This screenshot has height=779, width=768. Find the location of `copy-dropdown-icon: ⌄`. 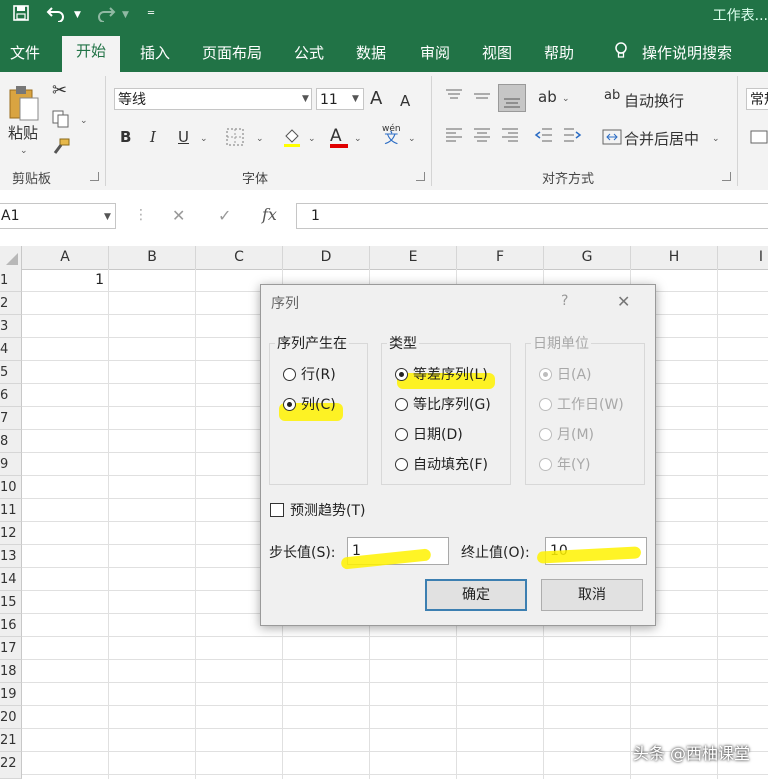

copy-dropdown-icon: ⌄ is located at coordinates (84, 121).